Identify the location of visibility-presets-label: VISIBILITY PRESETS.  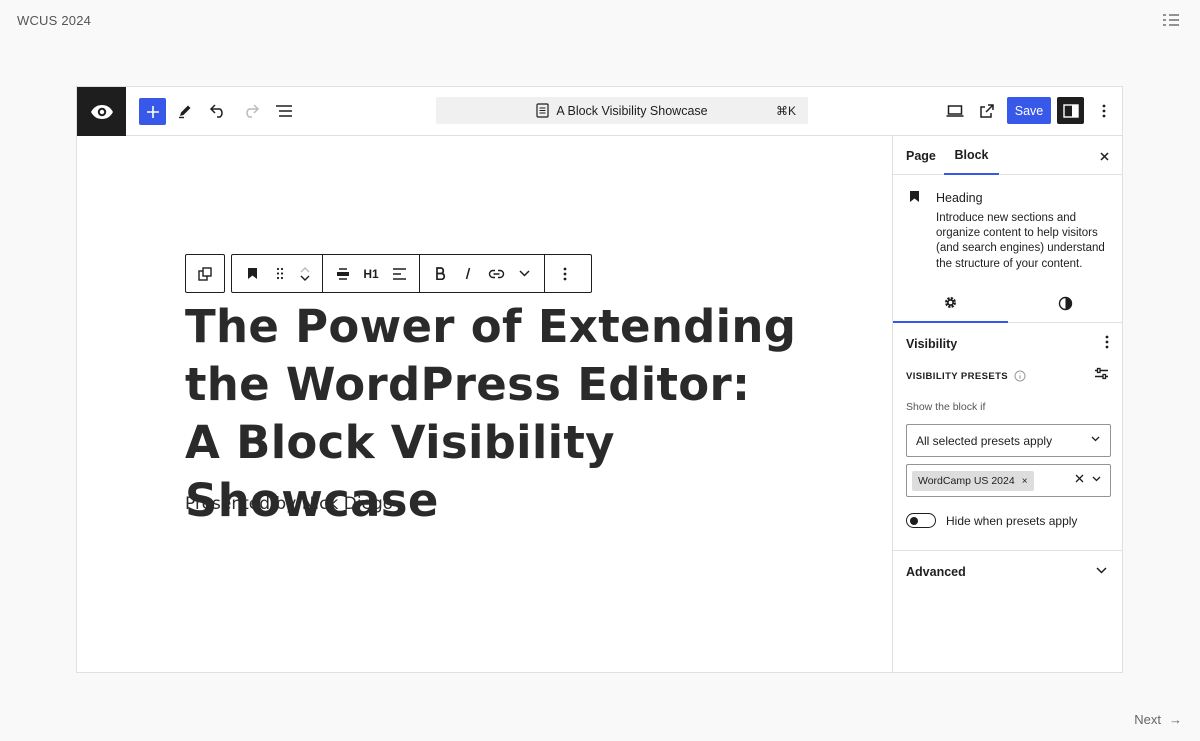
(966, 376).